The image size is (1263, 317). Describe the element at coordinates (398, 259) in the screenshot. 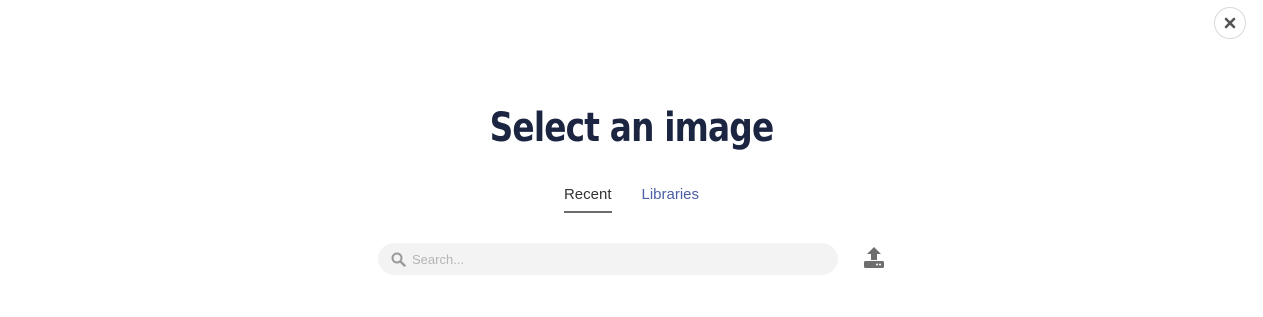

I see `search-icon` at that location.